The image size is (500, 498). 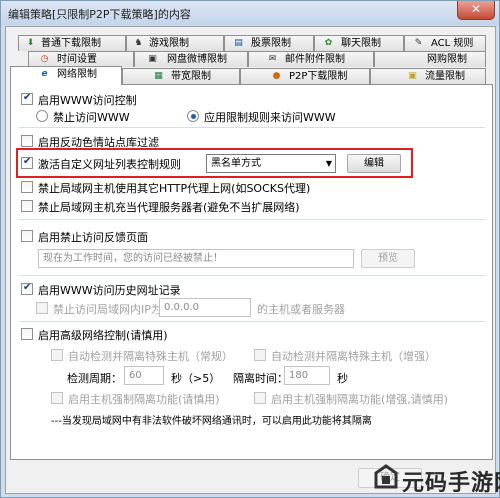 What do you see at coordinates (360, 399) in the screenshot?
I see `force-isolate-enhanced-label: 启用主机强制隔离功能(增强,请慎用)` at bounding box center [360, 399].